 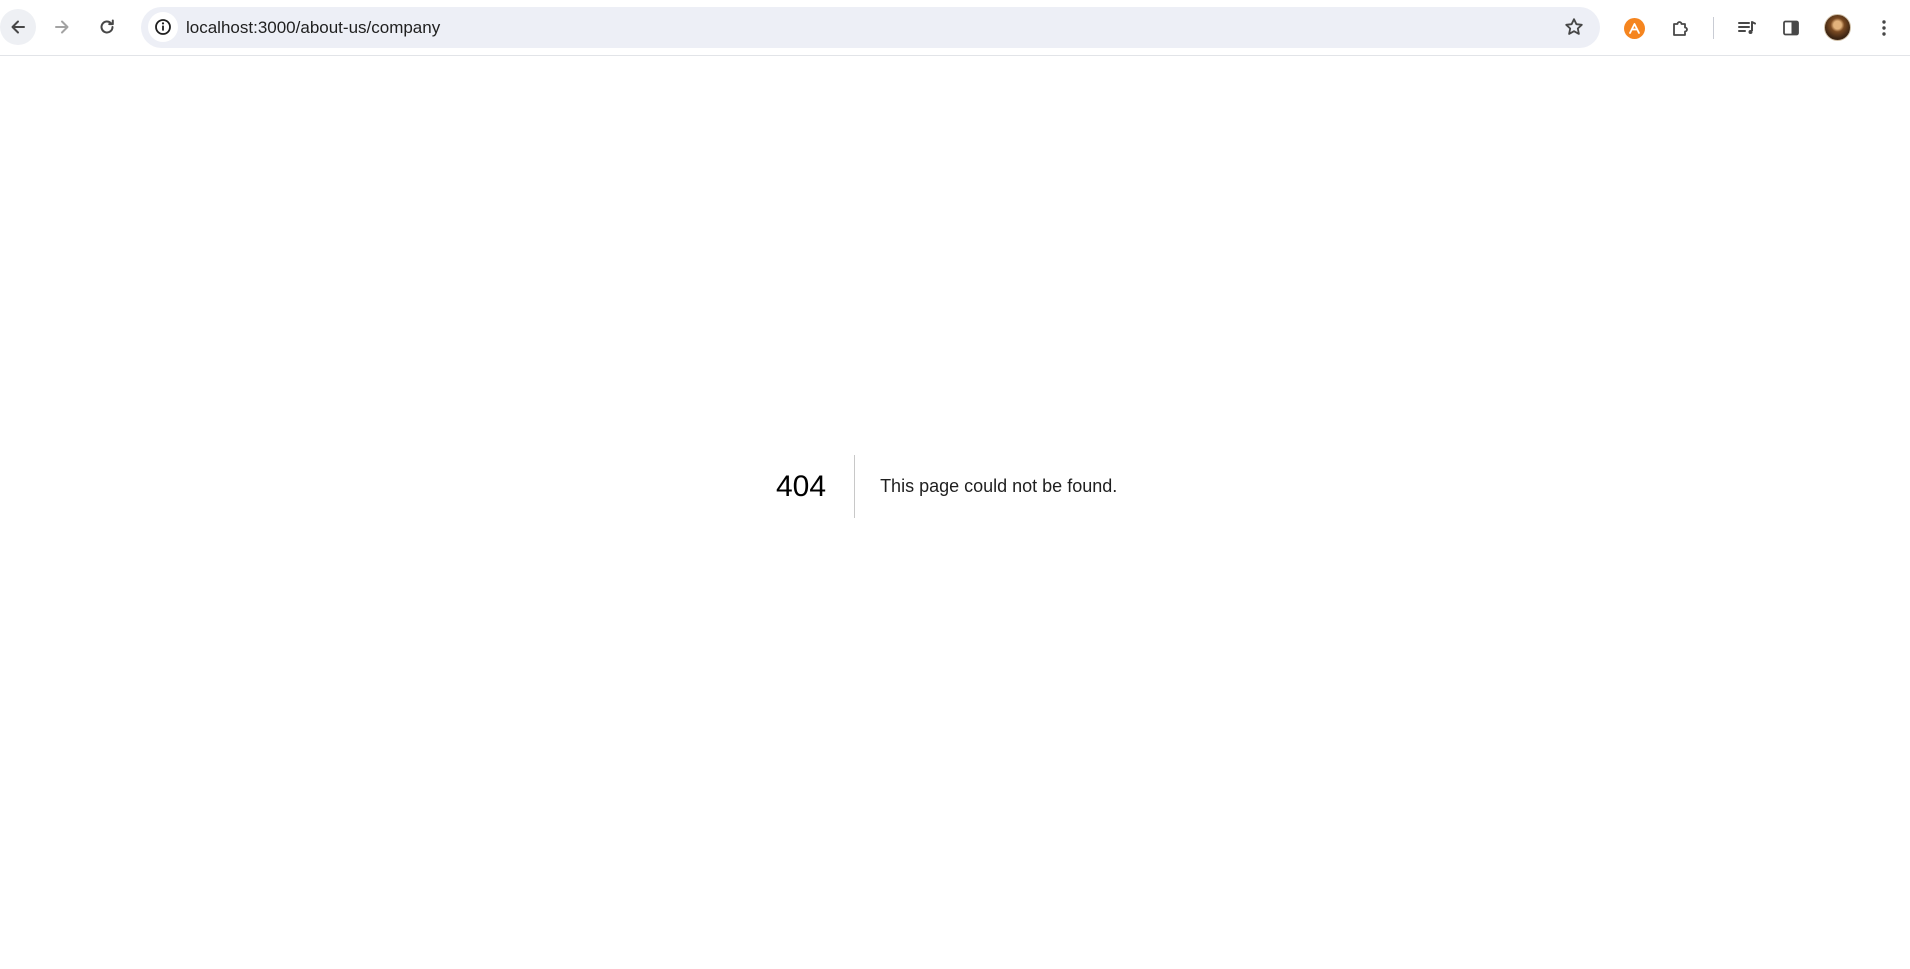 I want to click on back-button, so click(x=18, y=27).